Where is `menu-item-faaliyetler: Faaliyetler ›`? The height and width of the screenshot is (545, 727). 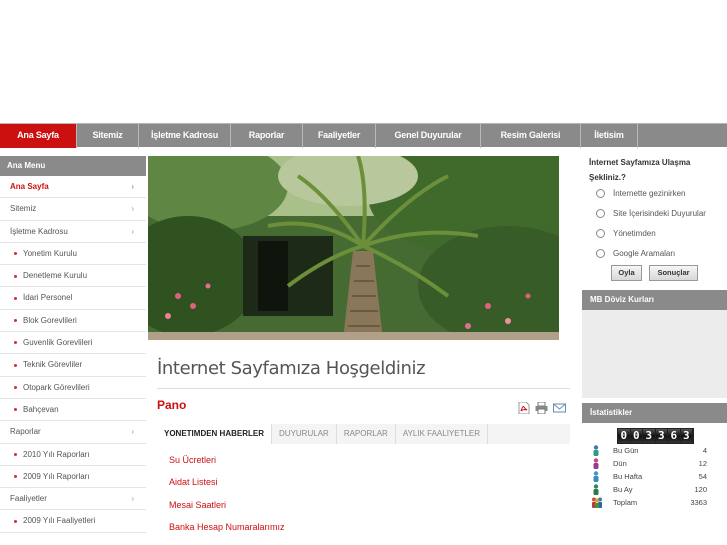 menu-item-faaliyetler: Faaliyetler › is located at coordinates (73, 499).